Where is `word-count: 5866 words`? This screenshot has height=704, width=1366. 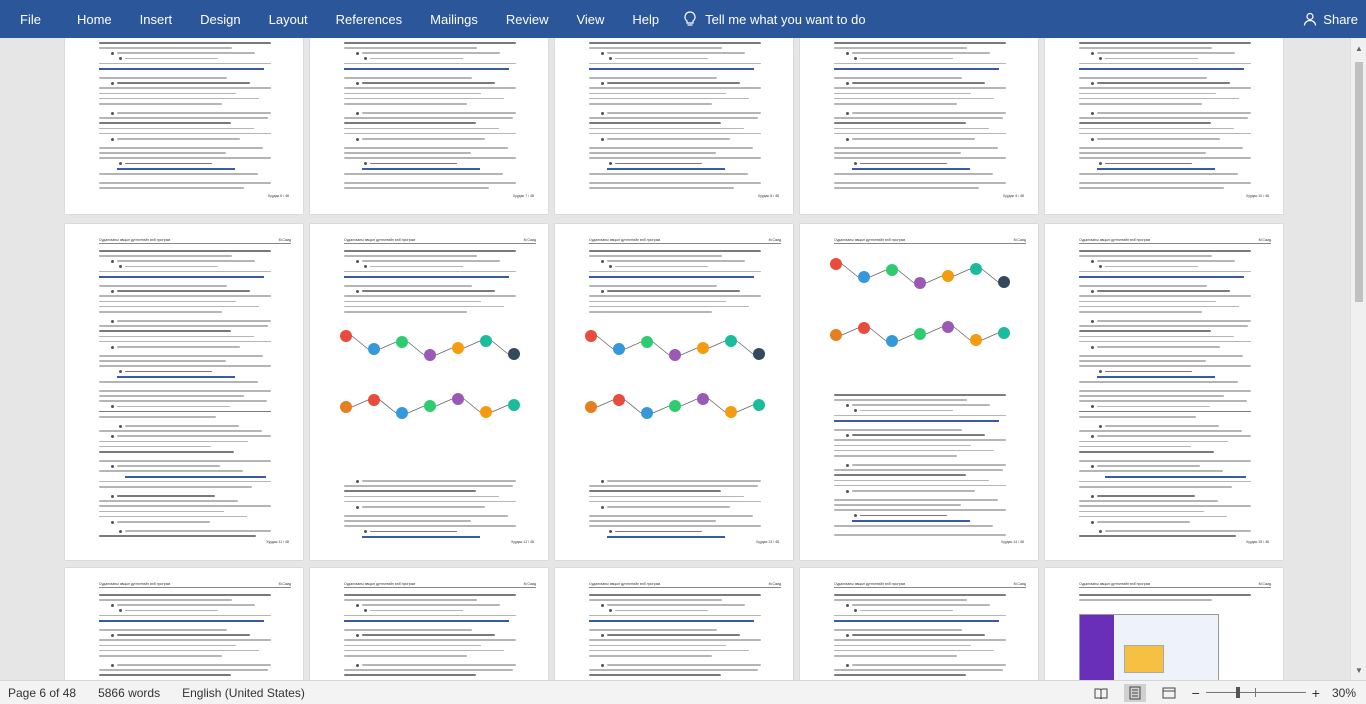 word-count: 5866 words is located at coordinates (129, 693).